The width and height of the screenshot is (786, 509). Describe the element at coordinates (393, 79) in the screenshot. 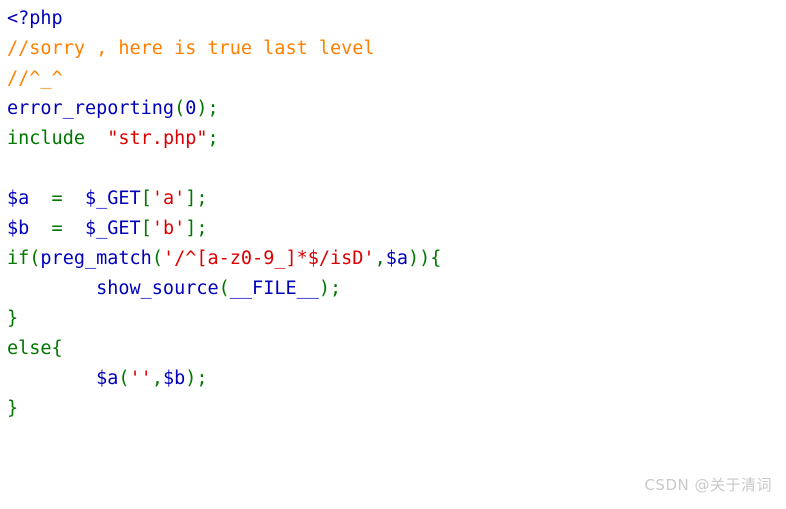

I see `code-line: //^_^` at that location.